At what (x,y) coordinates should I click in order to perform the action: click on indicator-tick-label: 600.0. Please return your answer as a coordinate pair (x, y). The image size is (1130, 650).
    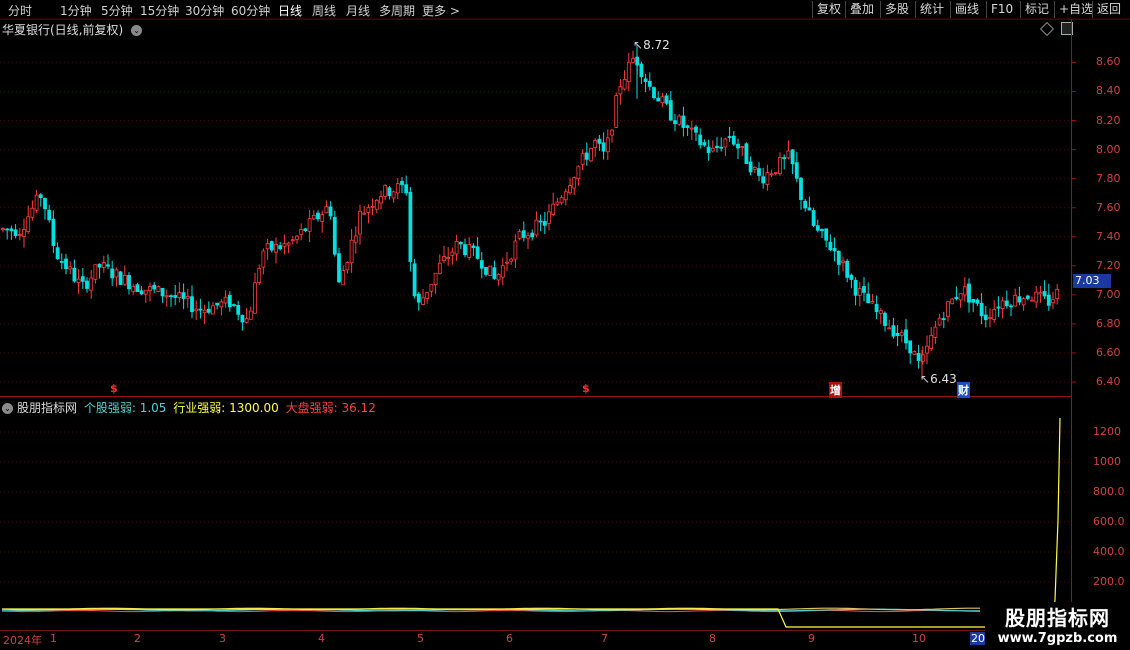
    Looking at the image, I should click on (1109, 521).